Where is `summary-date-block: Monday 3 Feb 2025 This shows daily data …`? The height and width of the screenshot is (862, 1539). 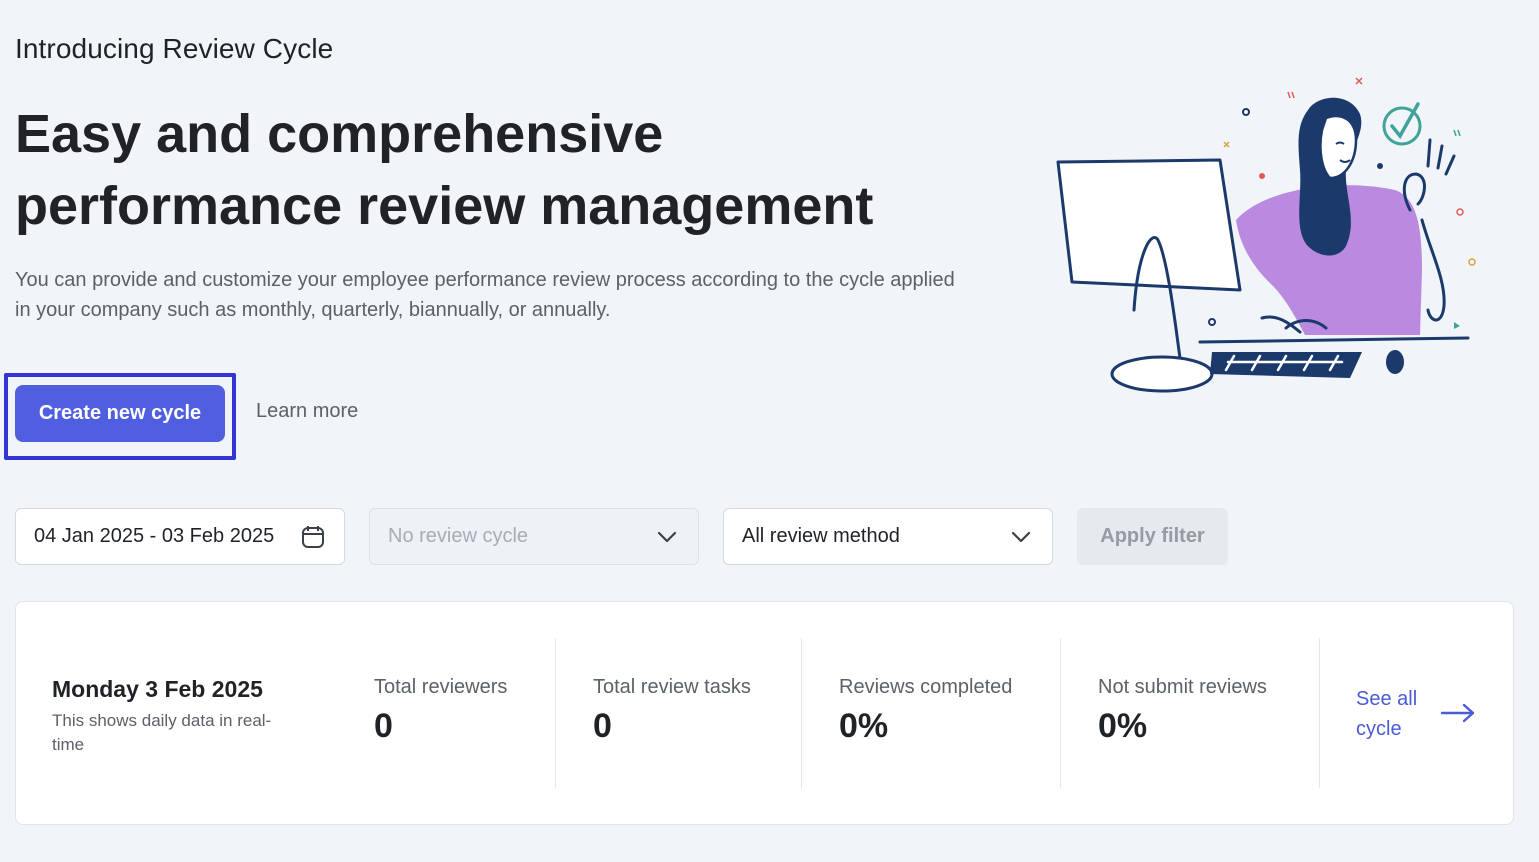 summary-date-block: Monday 3 Feb 2025 This shows daily data … is located at coordinates (187, 716).